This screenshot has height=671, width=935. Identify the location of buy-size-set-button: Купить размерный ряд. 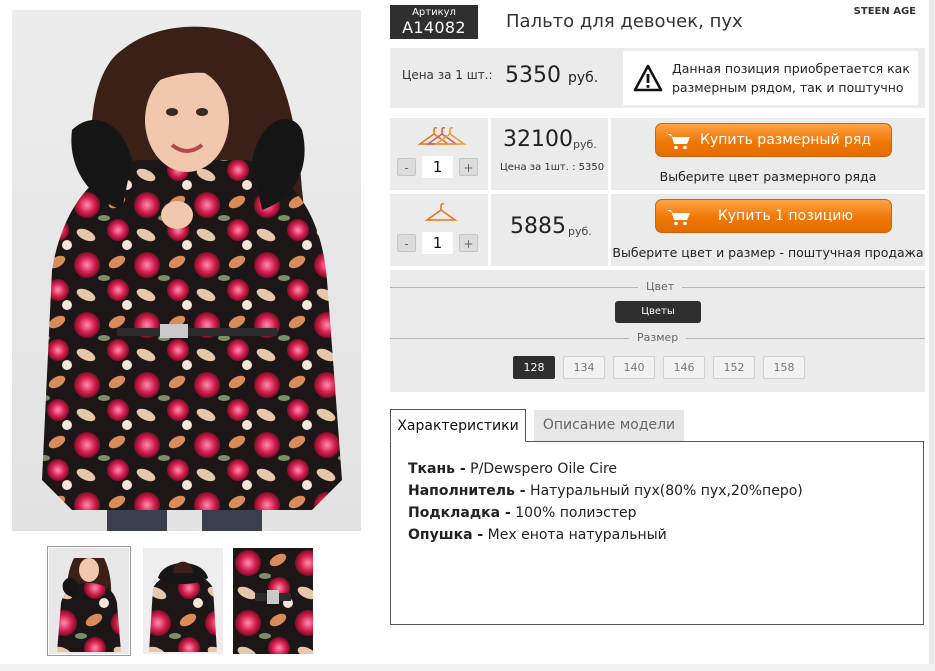
(773, 140).